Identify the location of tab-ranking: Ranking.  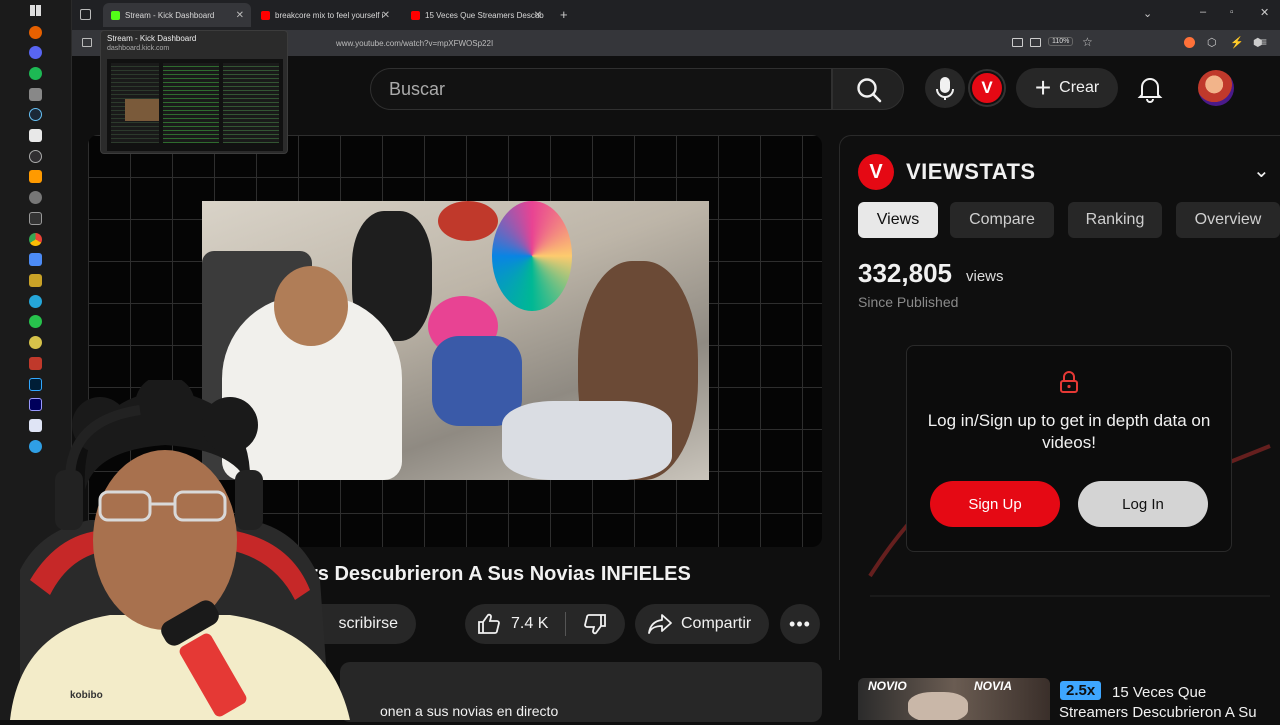
(1115, 220).